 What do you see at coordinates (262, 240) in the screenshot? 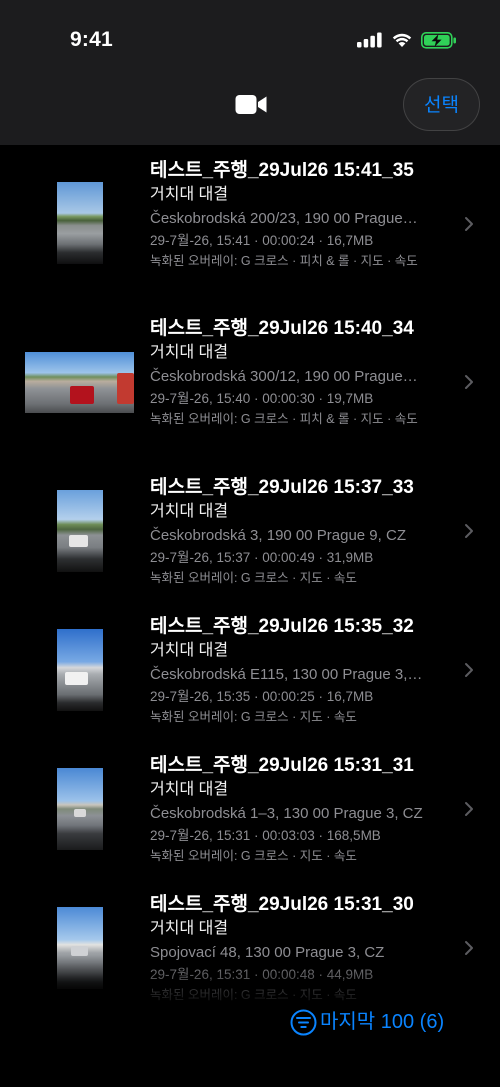
I see `recording-details: 29-7월-26, 15:41 · 00:00:24 · 16,7MB` at bounding box center [262, 240].